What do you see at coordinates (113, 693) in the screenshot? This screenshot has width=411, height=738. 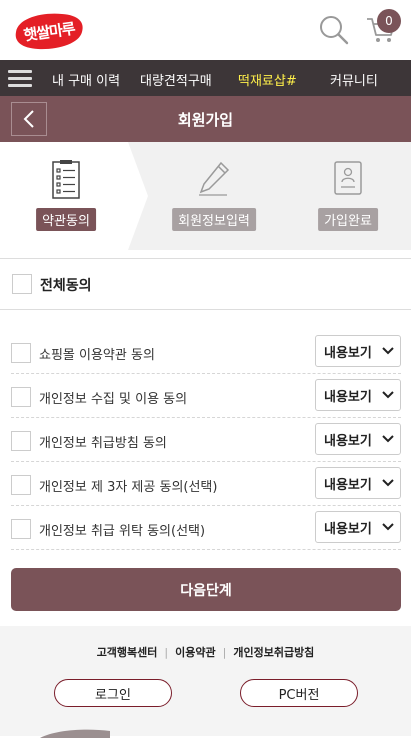 I see `login-button: 로그인` at bounding box center [113, 693].